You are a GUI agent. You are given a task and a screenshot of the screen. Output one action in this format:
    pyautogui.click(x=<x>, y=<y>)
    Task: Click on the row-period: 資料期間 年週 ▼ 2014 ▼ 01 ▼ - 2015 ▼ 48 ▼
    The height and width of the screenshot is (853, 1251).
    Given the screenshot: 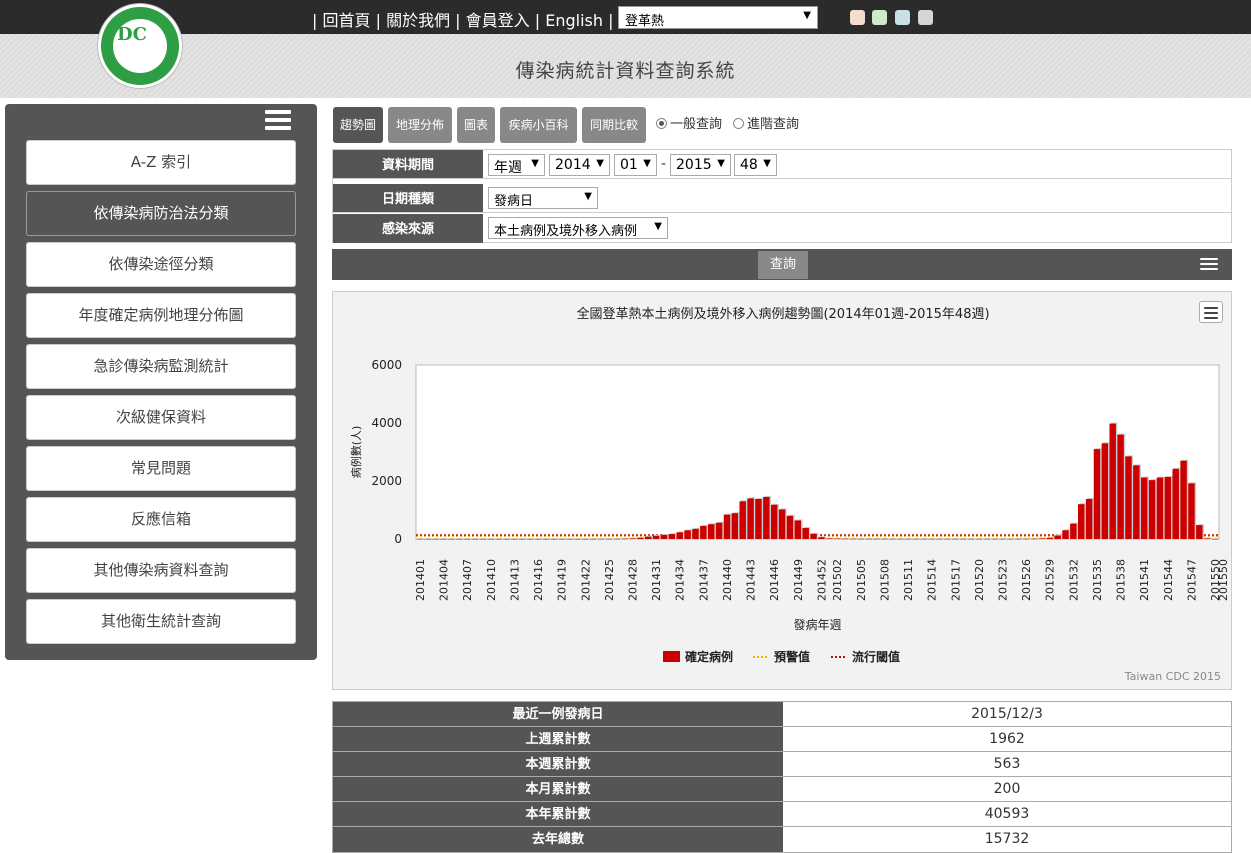 What is the action you would take?
    pyautogui.click(x=782, y=164)
    